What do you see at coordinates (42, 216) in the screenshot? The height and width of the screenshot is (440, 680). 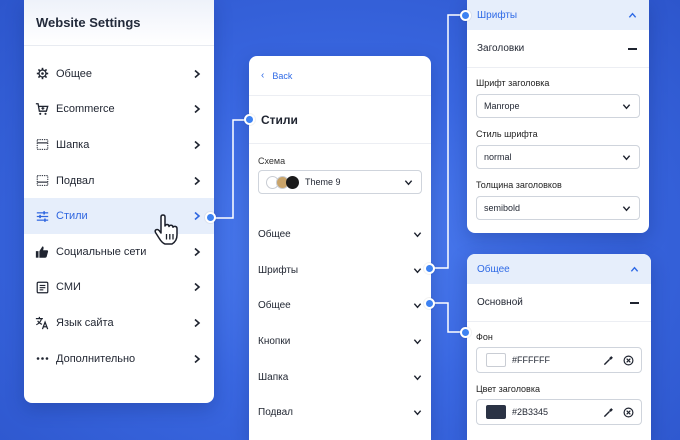 I see `sliders-icon` at bounding box center [42, 216].